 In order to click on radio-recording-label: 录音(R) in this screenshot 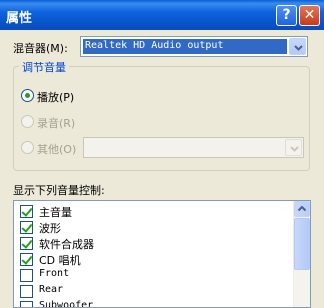, I will do `click(56, 123)`.